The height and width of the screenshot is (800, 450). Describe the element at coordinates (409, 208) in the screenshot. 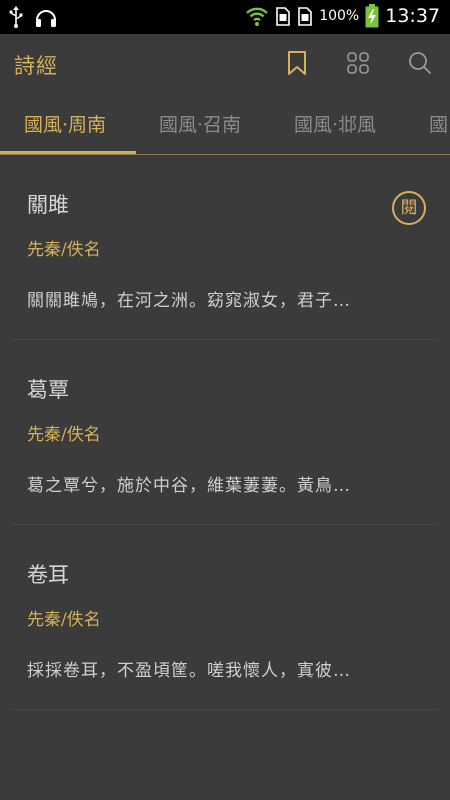

I see `read-badge-icon: 閱` at that location.